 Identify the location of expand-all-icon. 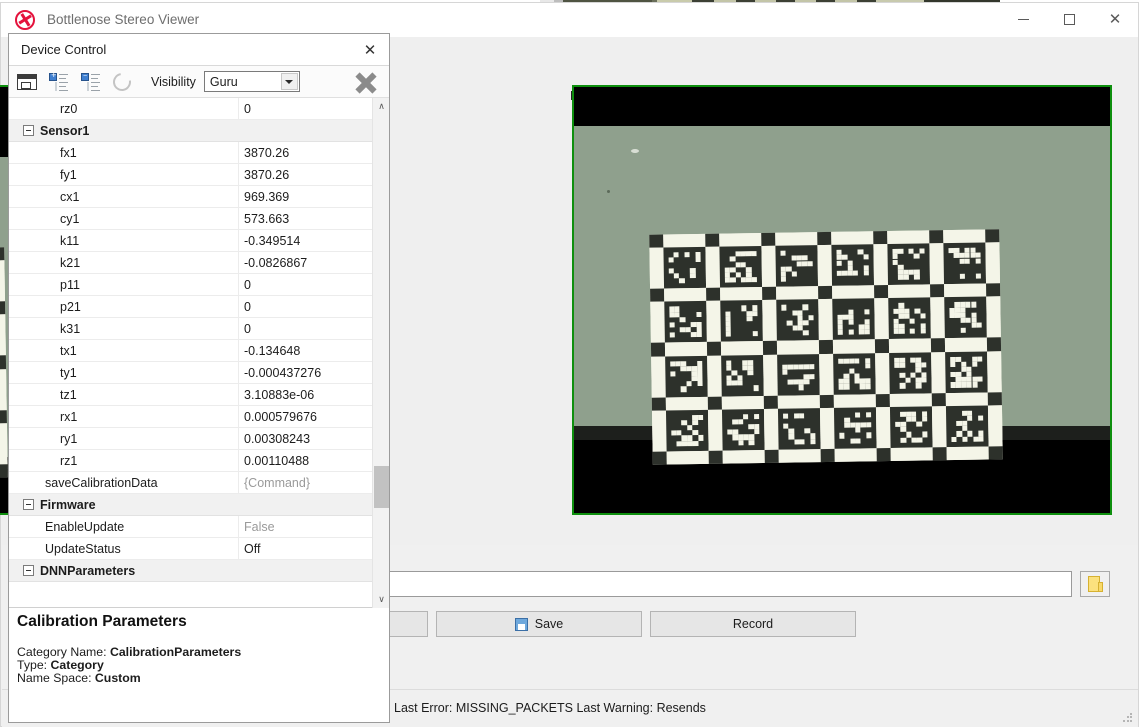
(61, 82).